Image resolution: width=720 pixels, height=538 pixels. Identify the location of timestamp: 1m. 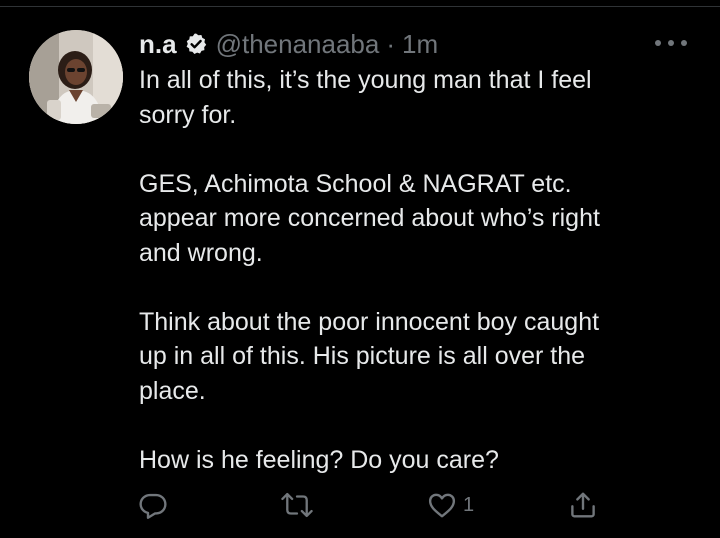
(420, 44).